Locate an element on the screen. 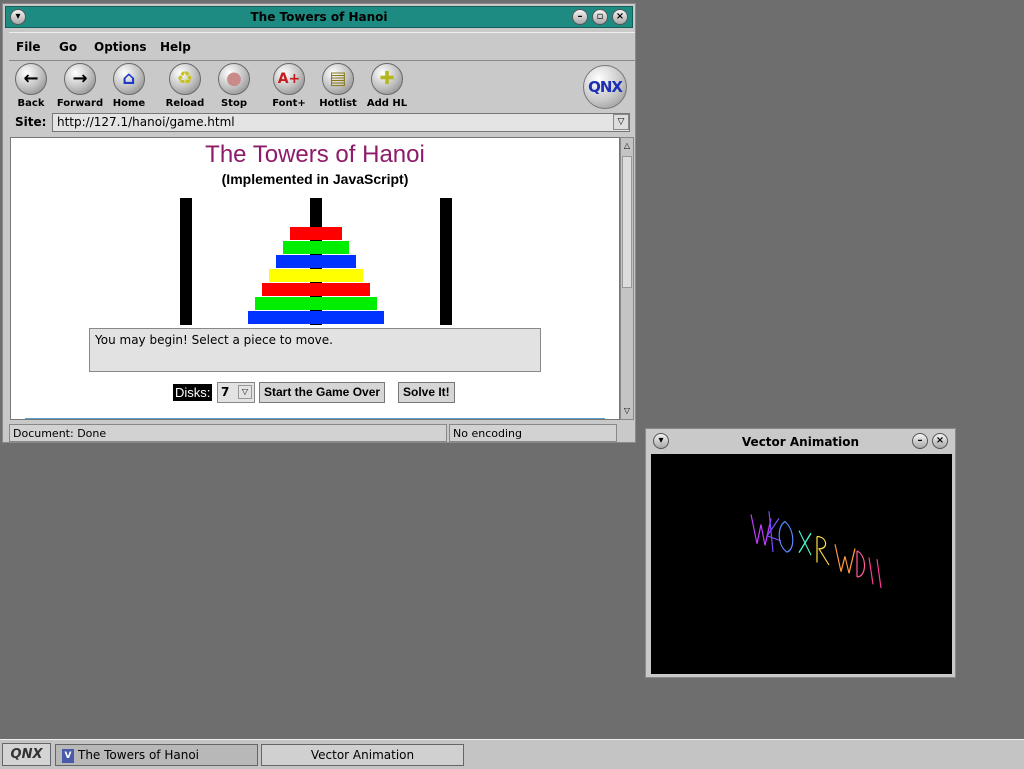 The width and height of the screenshot is (1024, 769). maximize-icon: ▫ is located at coordinates (600, 17).